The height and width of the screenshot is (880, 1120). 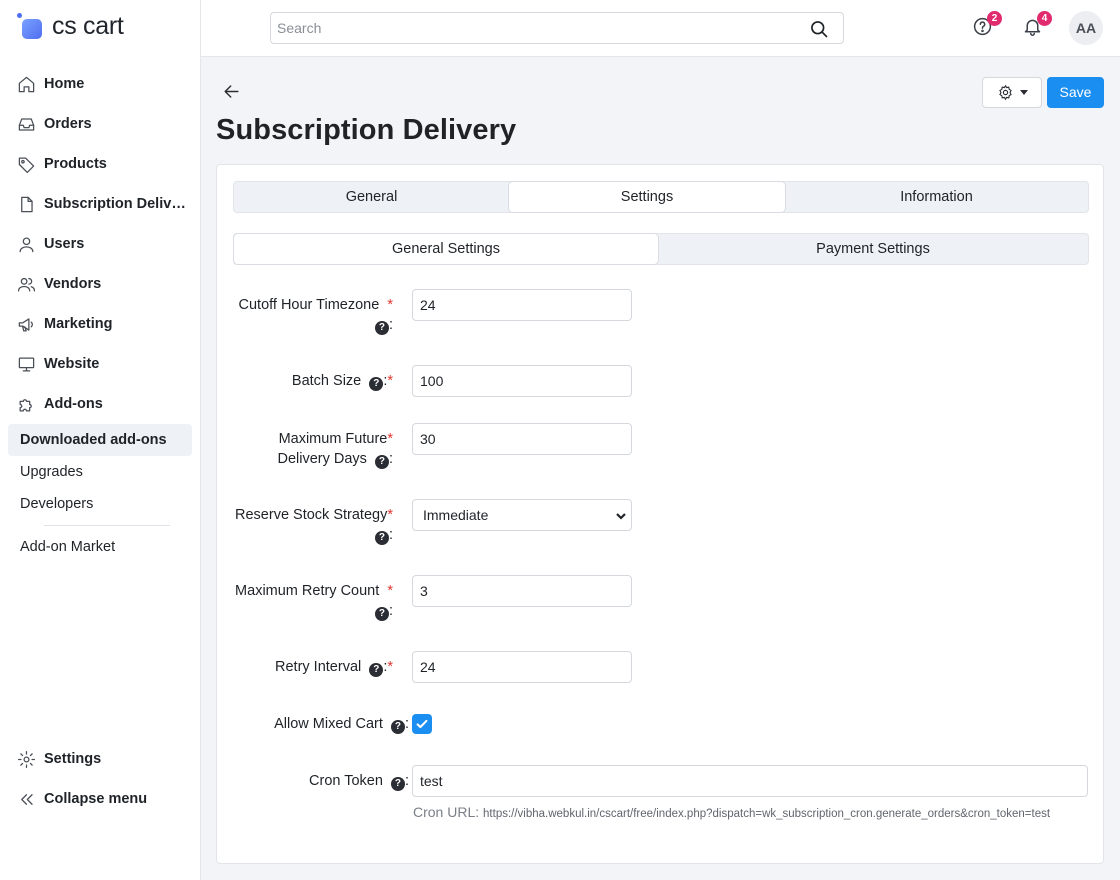 What do you see at coordinates (366, 130) in the screenshot?
I see `page-title: Subscription Delivery` at bounding box center [366, 130].